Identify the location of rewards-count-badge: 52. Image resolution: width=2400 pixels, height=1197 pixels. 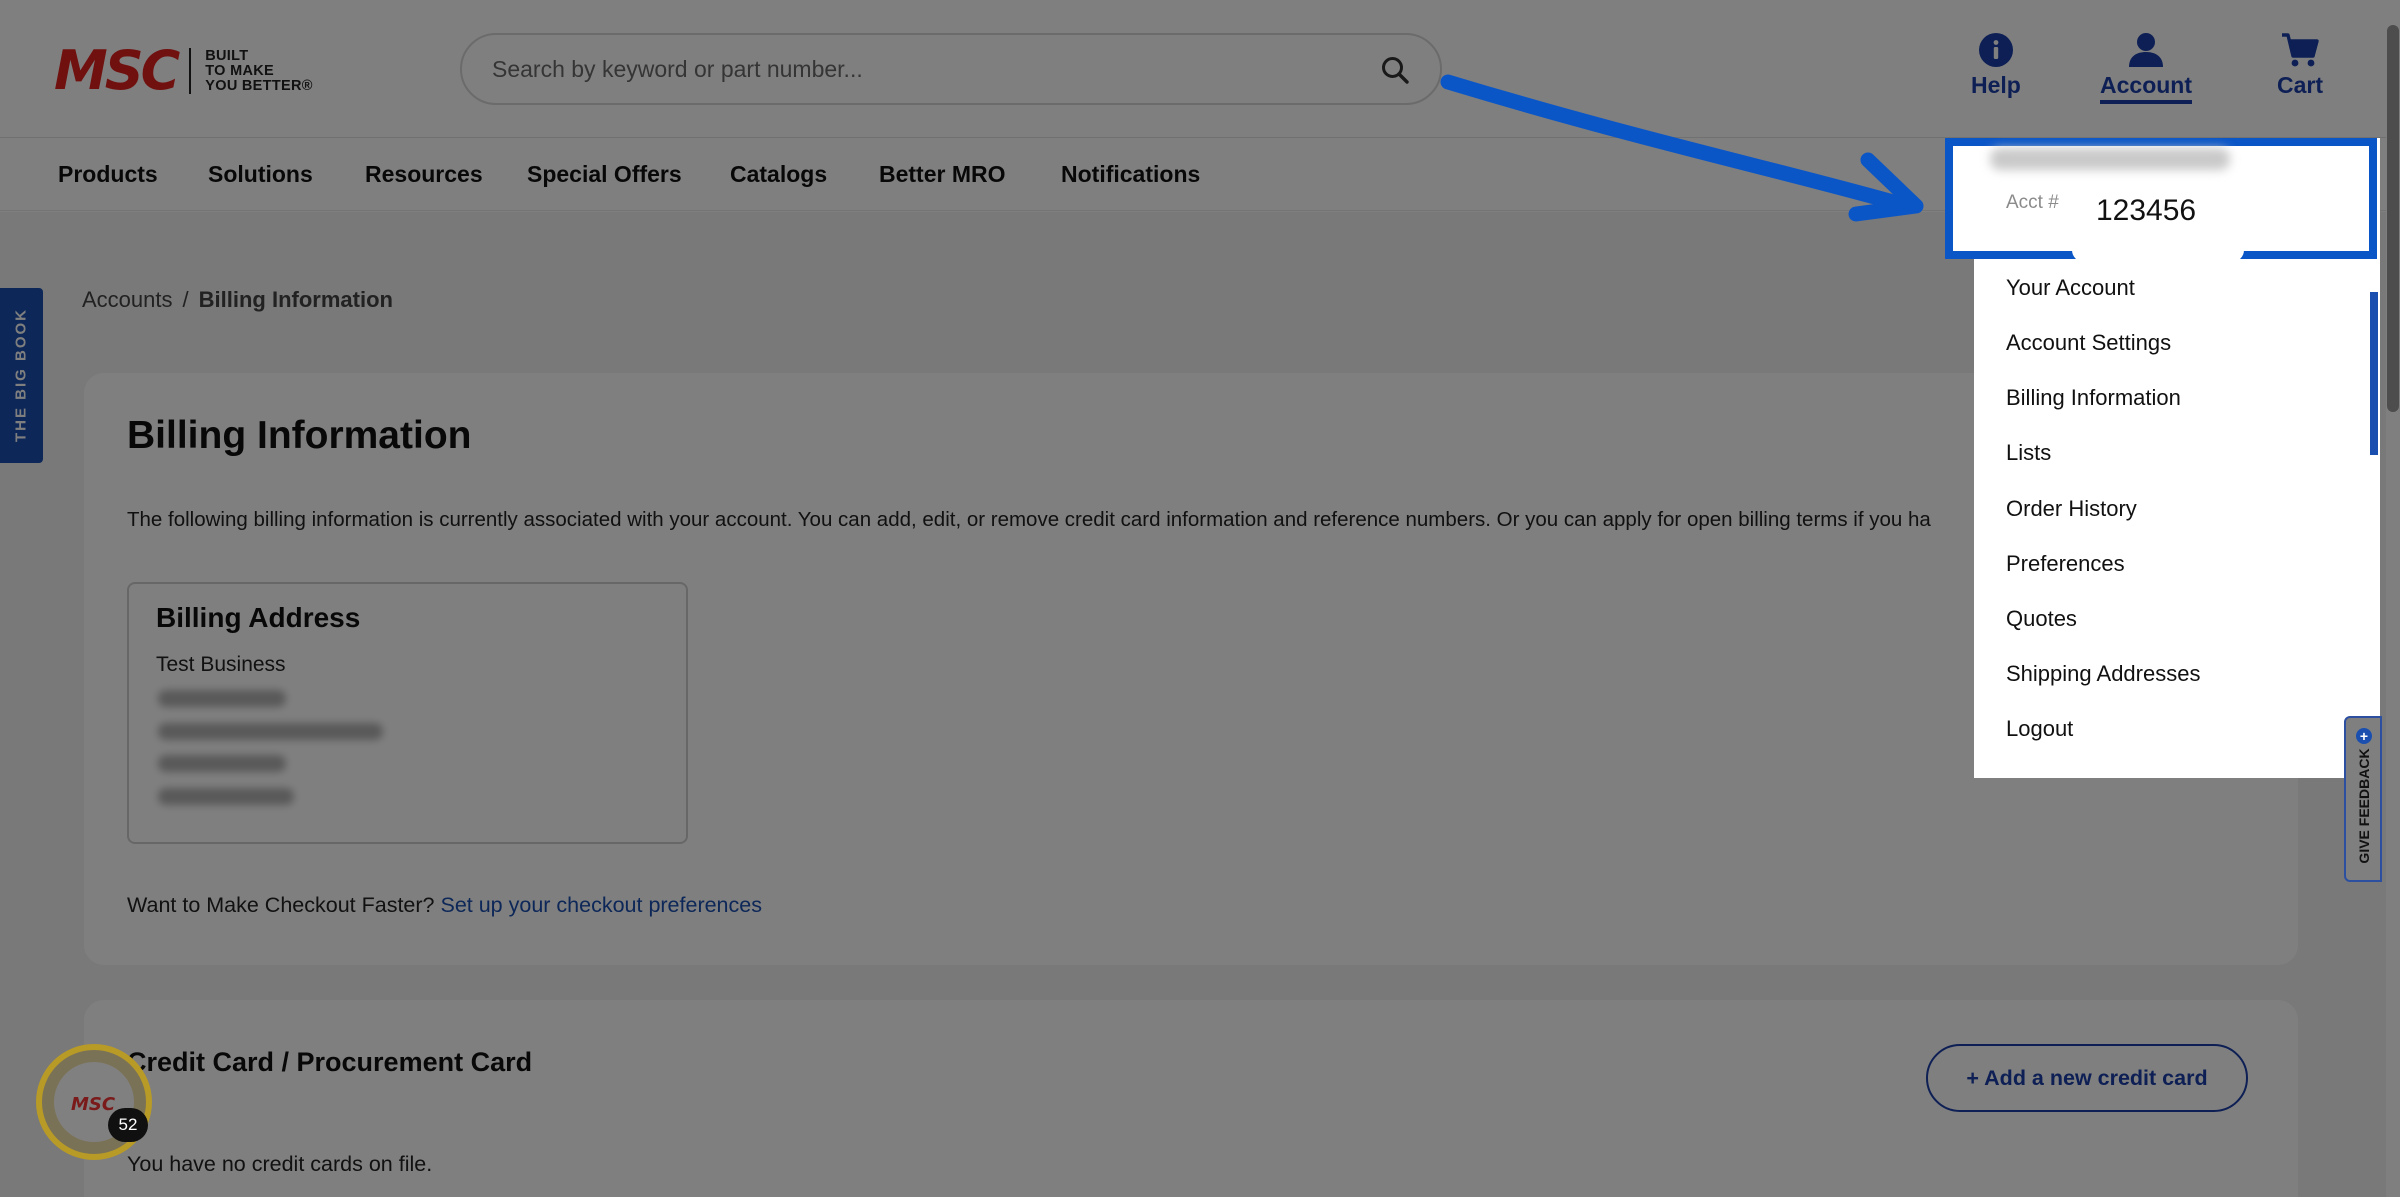
(128, 1125).